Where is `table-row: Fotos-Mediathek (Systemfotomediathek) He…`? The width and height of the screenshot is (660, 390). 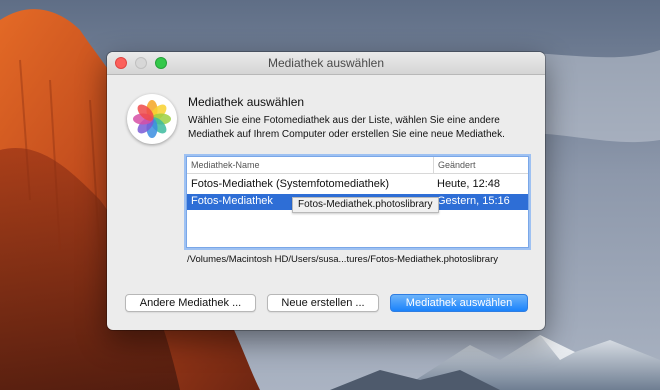 table-row: Fotos-Mediathek (Systemfotomediathek) He… is located at coordinates (357, 185).